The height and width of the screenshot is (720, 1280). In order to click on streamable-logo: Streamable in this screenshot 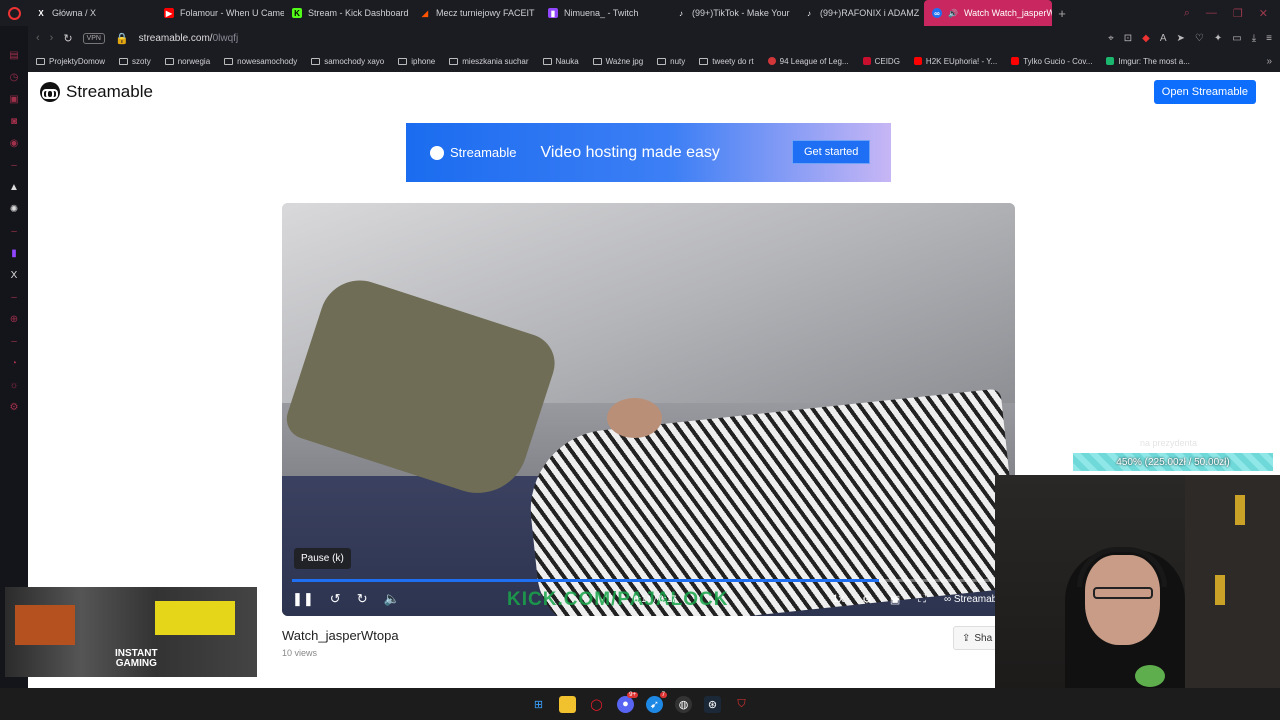, I will do `click(96, 92)`.